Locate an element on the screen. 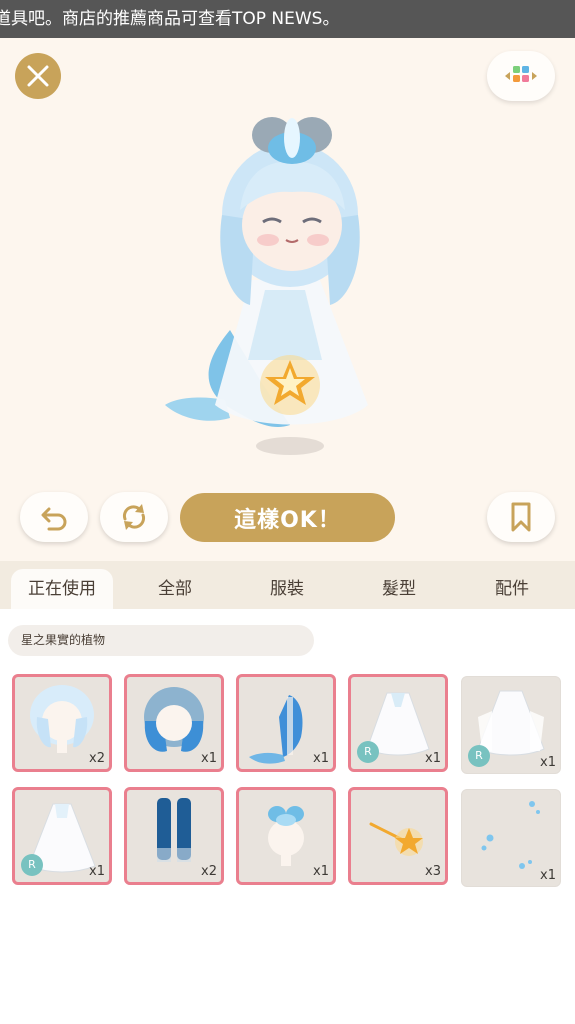  tab-hairstyle: 髮型 is located at coordinates (399, 589).